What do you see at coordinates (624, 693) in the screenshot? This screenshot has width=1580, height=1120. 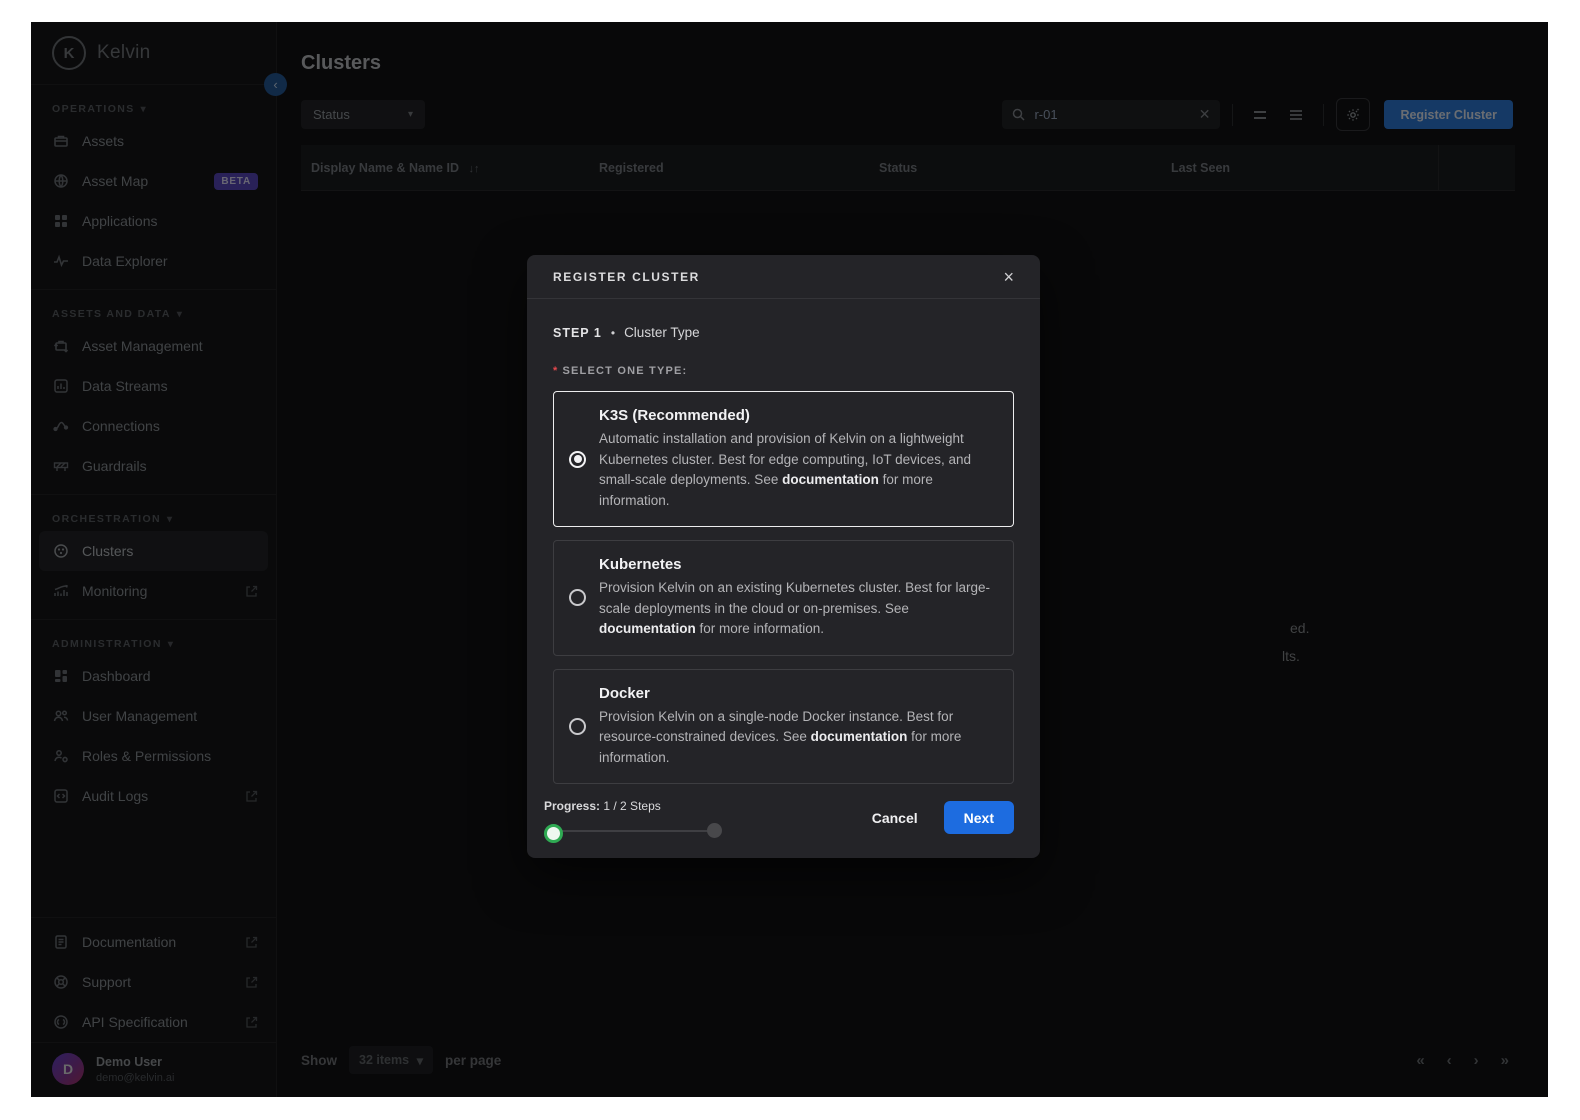 I see `option-title: Docker` at bounding box center [624, 693].